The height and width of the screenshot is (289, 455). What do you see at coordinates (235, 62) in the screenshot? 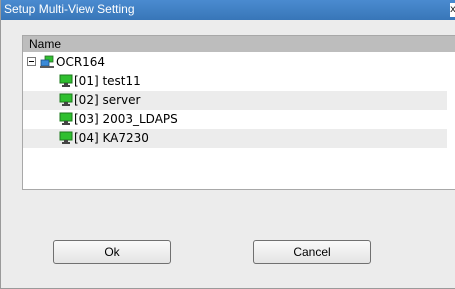
I see `tree-root-row: OCR164` at bounding box center [235, 62].